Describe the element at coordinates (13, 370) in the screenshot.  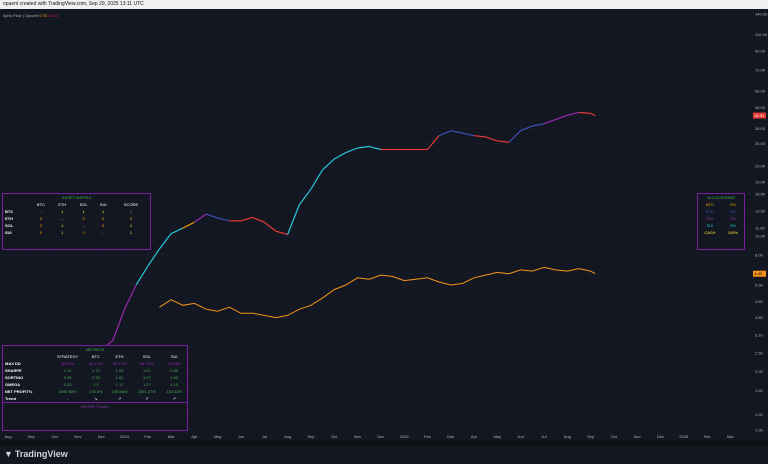
I see `metrics-row-label: SHARPE` at that location.